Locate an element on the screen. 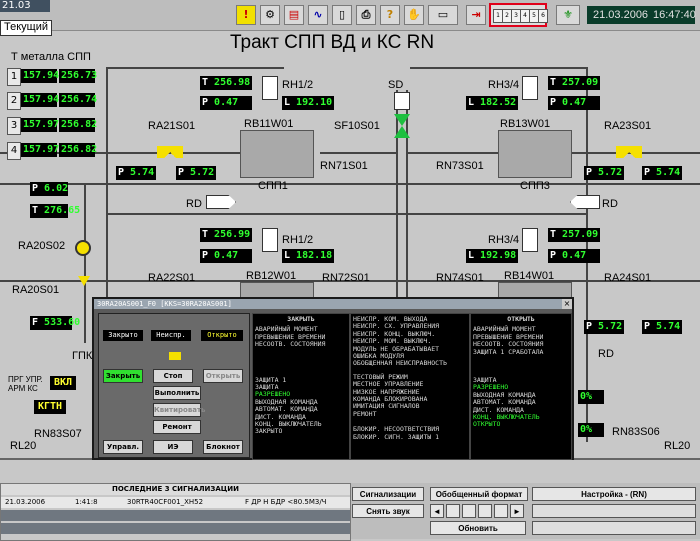  ur-heater-icon is located at coordinates (530, 88).